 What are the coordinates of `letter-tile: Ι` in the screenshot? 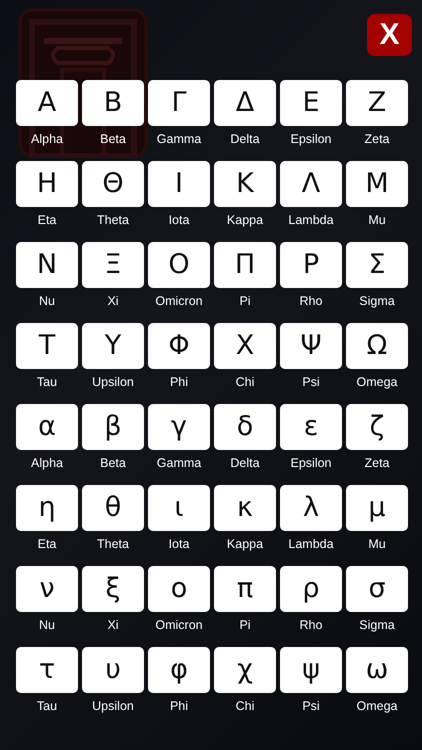 It's located at (179, 184).